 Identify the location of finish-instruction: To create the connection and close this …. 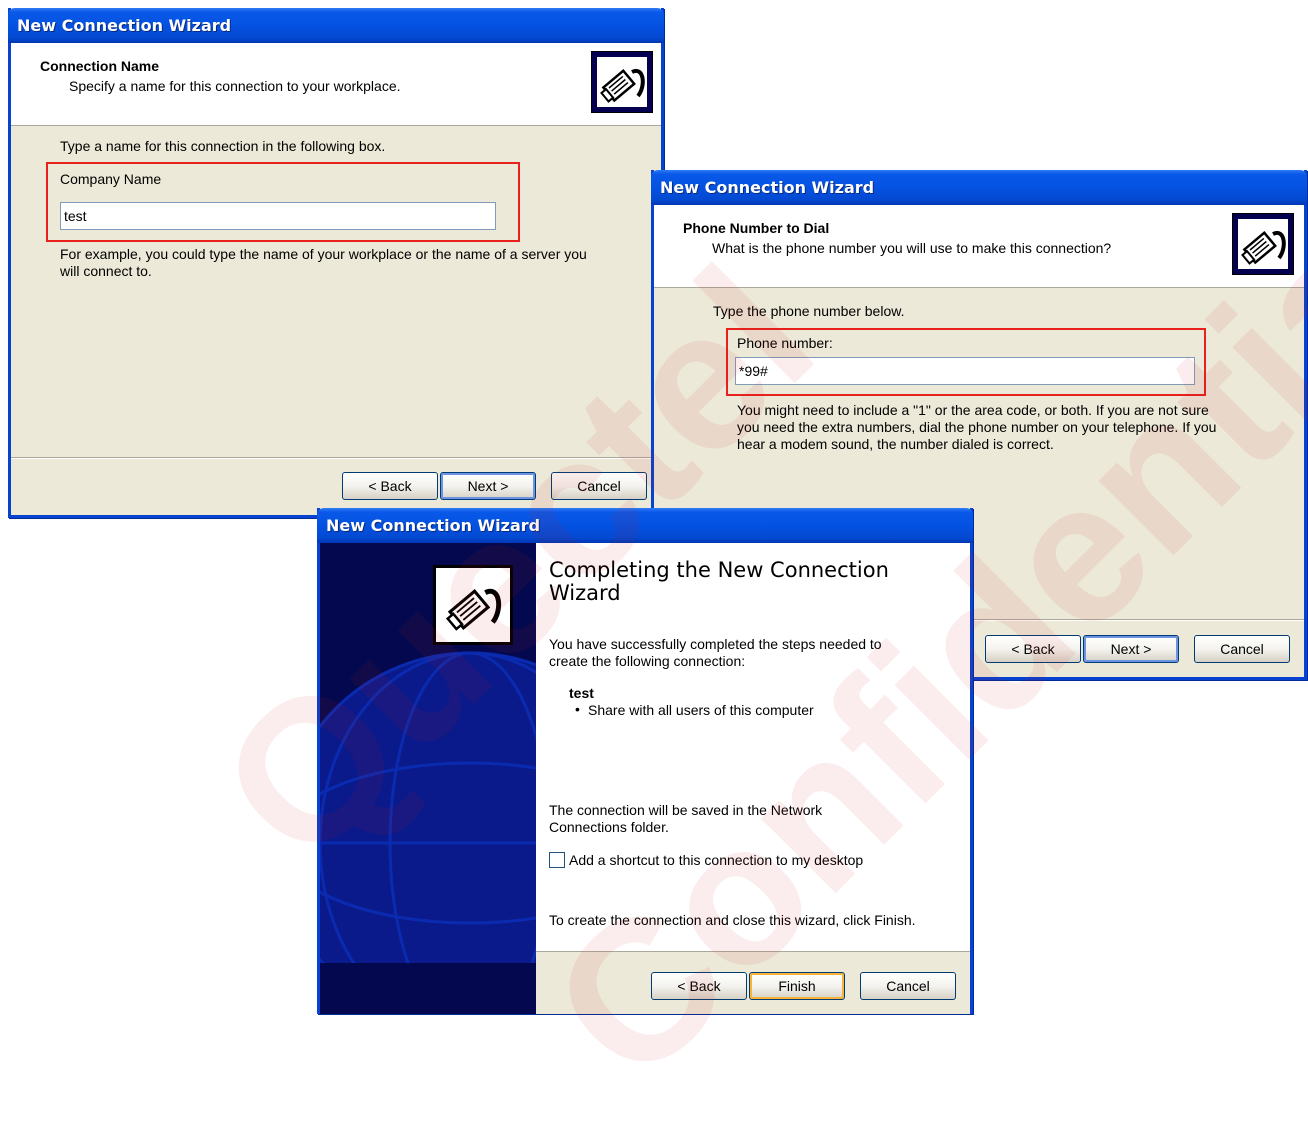
(732, 920).